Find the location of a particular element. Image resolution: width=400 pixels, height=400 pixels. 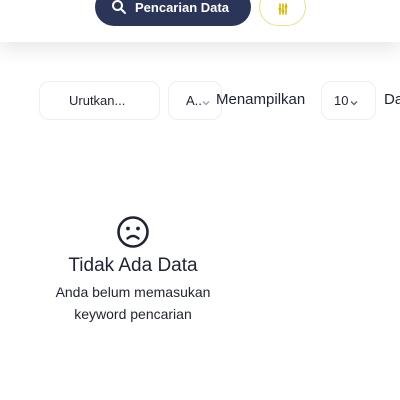

show-label: Menampilkan is located at coordinates (261, 99).